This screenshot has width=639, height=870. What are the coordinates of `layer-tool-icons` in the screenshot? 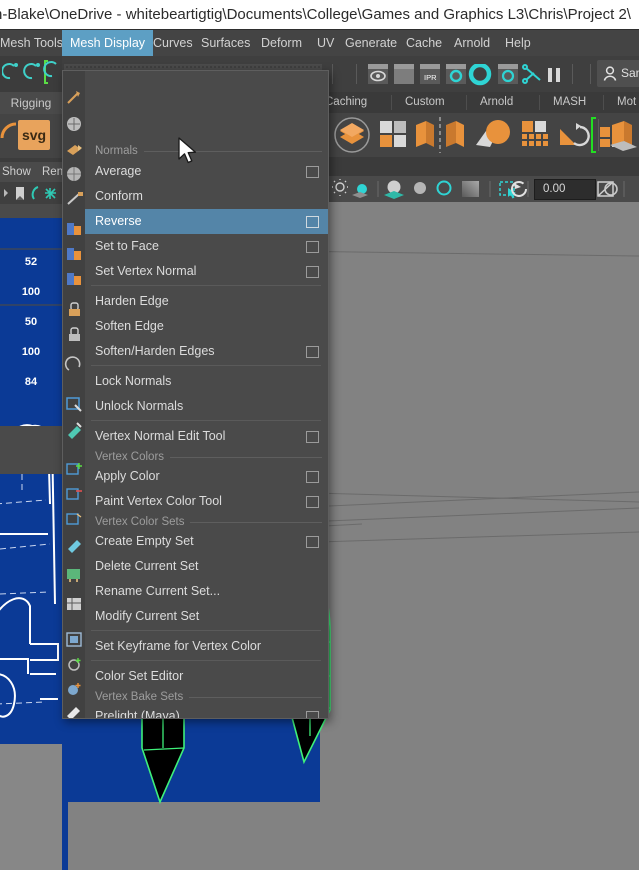 It's located at (31, 193).